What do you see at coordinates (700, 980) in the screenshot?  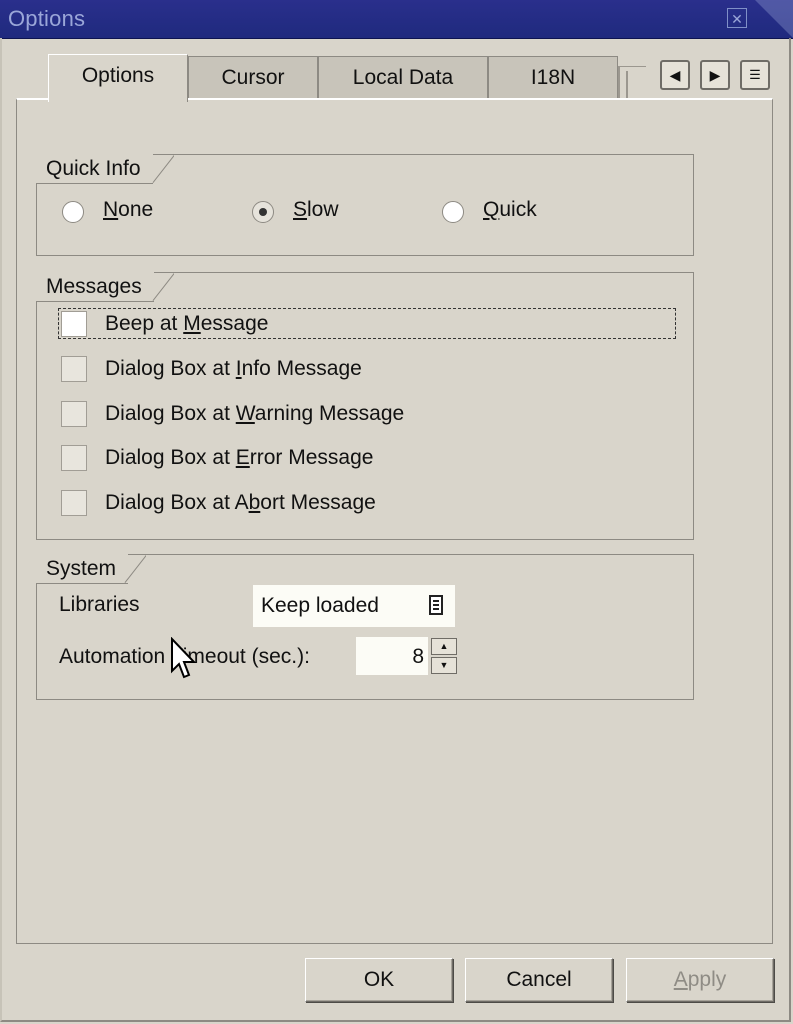 I see `apply-button: Apply` at bounding box center [700, 980].